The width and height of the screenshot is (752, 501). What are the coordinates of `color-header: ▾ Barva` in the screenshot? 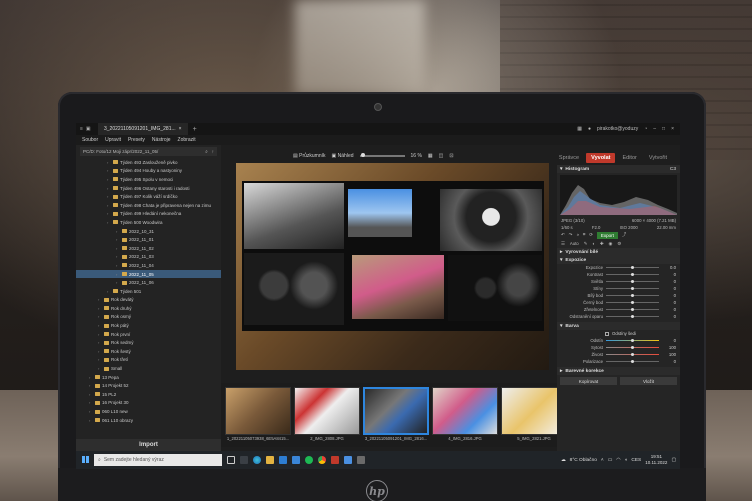 It's located at (618, 326).